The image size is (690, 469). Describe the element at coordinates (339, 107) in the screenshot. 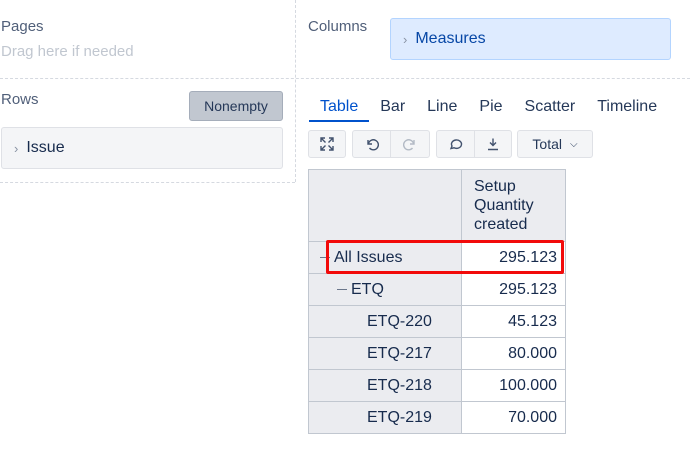

I see `tab-table: Table` at that location.